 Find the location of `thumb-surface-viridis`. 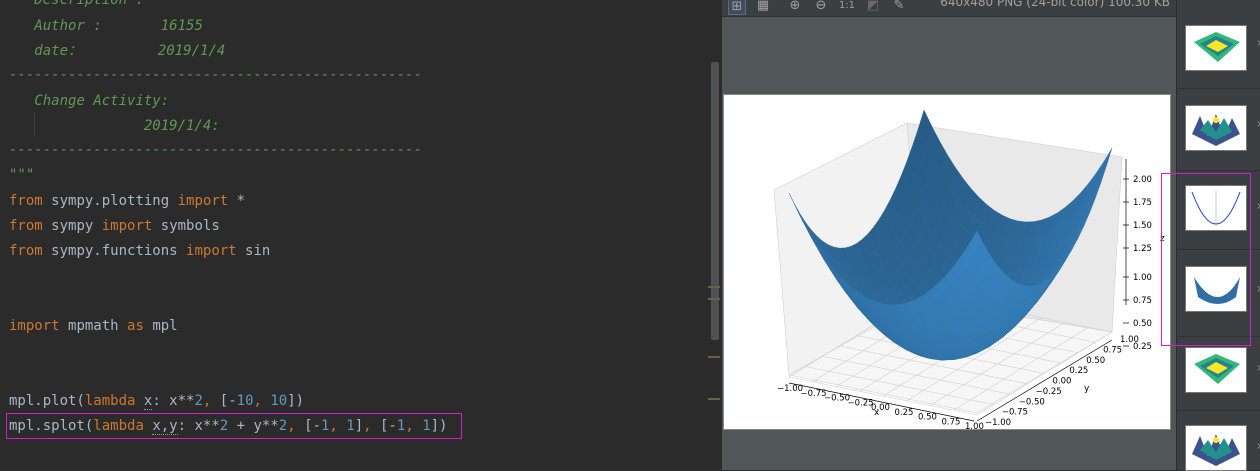

thumb-surface-viridis is located at coordinates (1216, 48).